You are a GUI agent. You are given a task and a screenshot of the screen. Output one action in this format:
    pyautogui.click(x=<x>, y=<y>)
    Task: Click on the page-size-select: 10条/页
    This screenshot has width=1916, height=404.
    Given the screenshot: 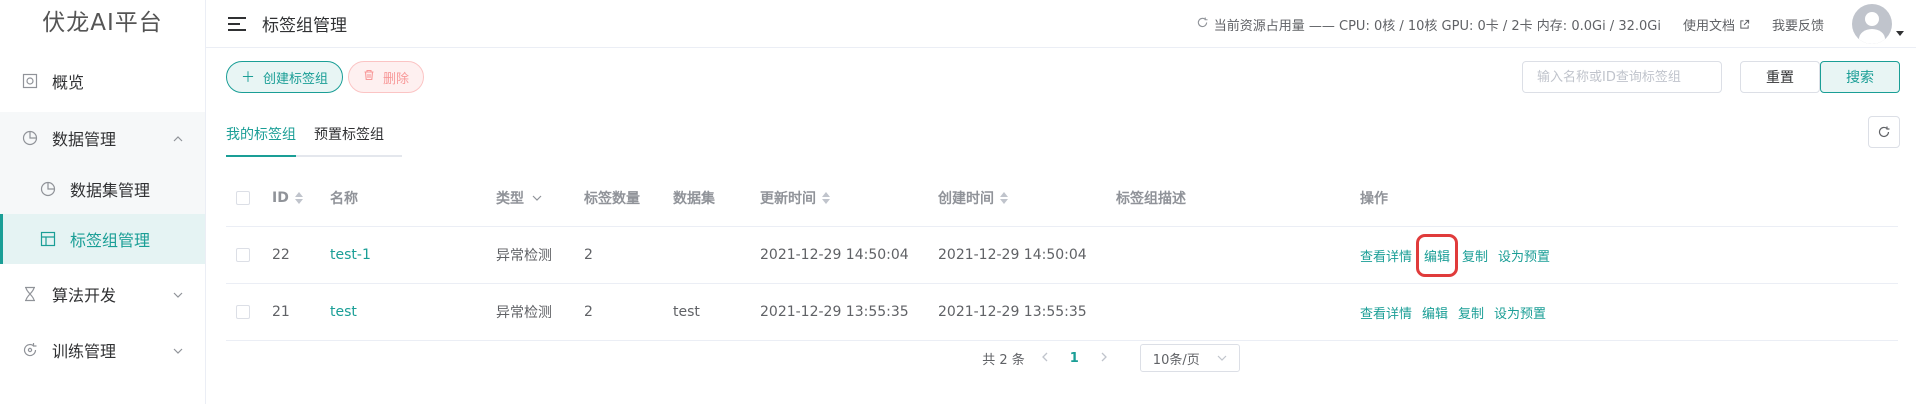 What is the action you would take?
    pyautogui.click(x=1189, y=358)
    